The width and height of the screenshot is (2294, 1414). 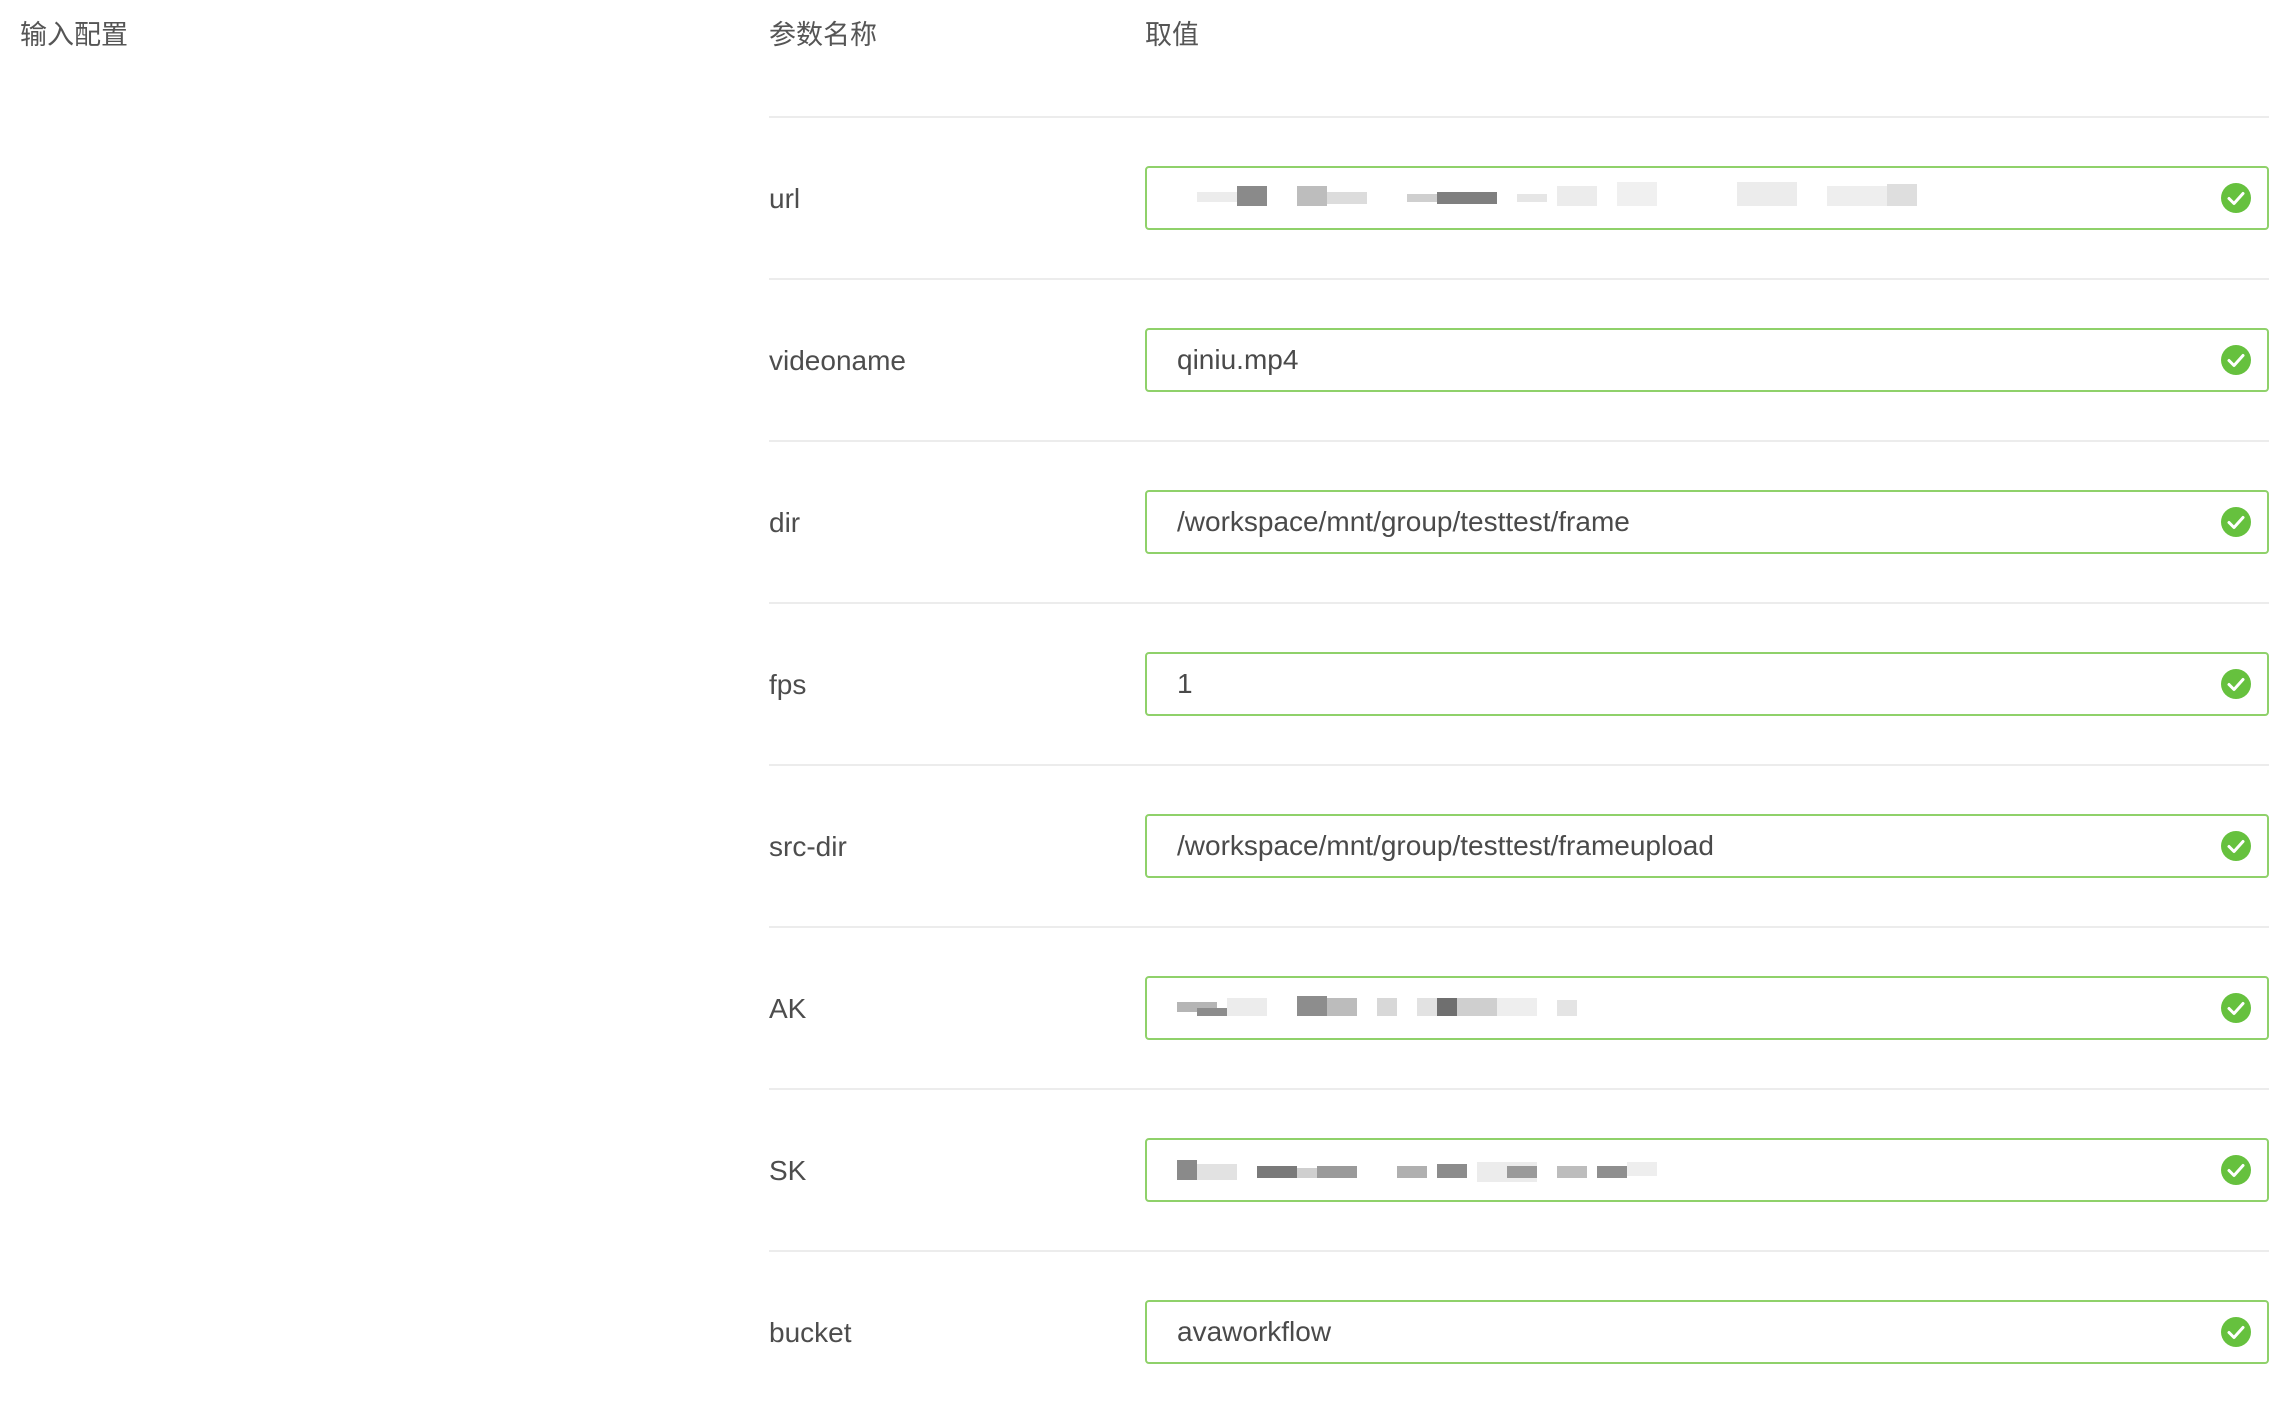 What do you see at coordinates (788, 1008) in the screenshot?
I see `param-name: AK` at bounding box center [788, 1008].